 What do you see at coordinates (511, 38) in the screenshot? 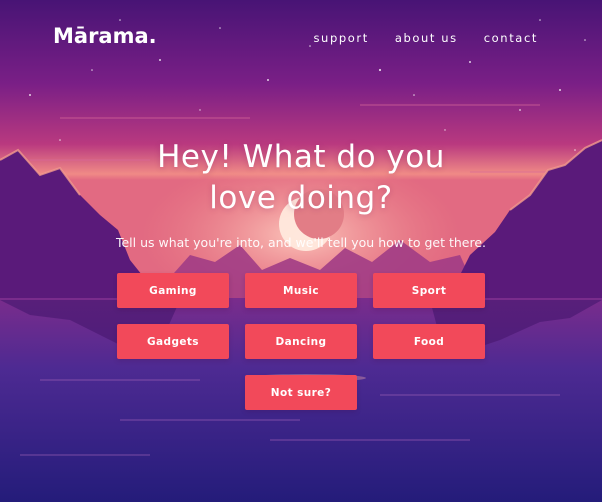
I see `nav-link-contact: contact` at bounding box center [511, 38].